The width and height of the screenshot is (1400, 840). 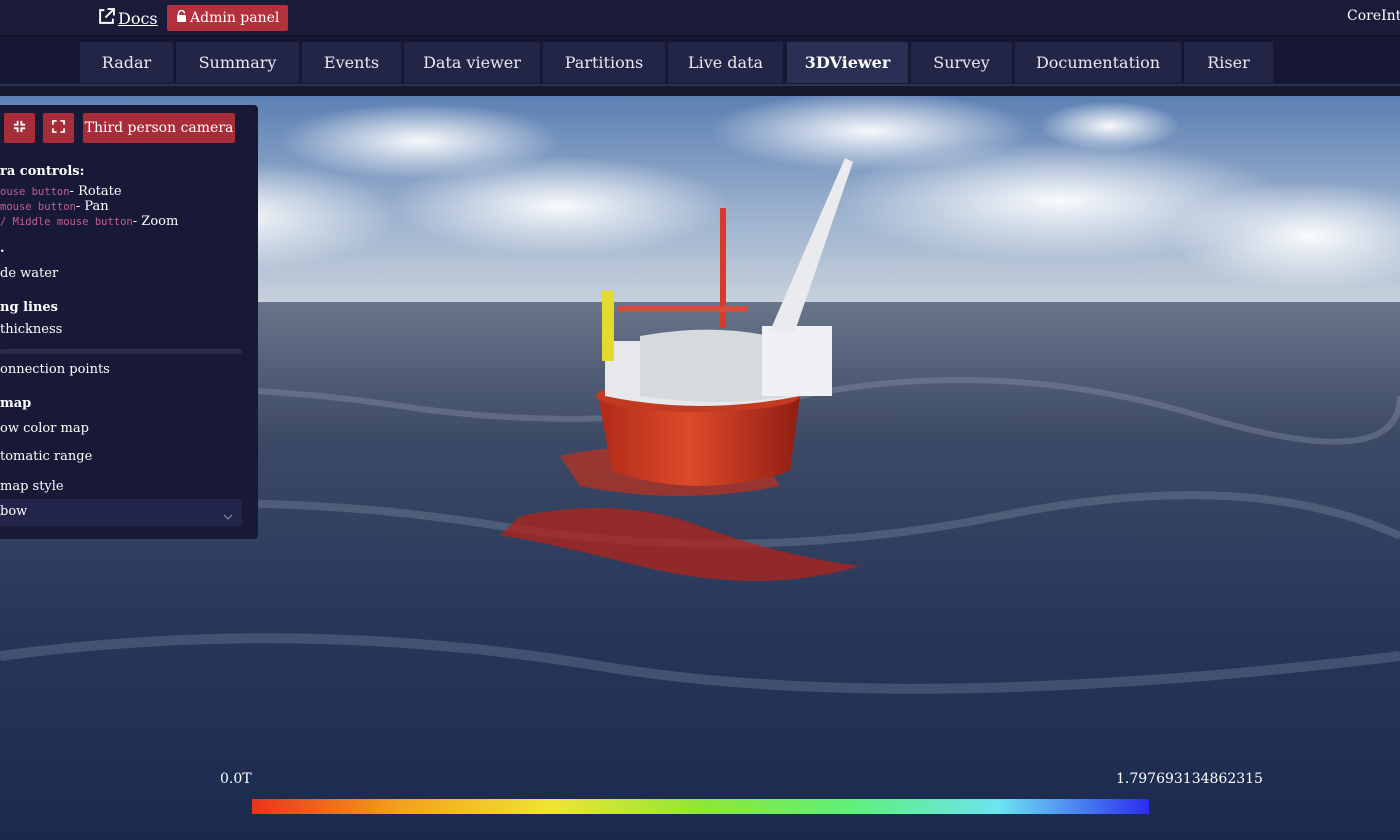 What do you see at coordinates (32, 486) in the screenshot?
I see `color-map-style-label: map style` at bounding box center [32, 486].